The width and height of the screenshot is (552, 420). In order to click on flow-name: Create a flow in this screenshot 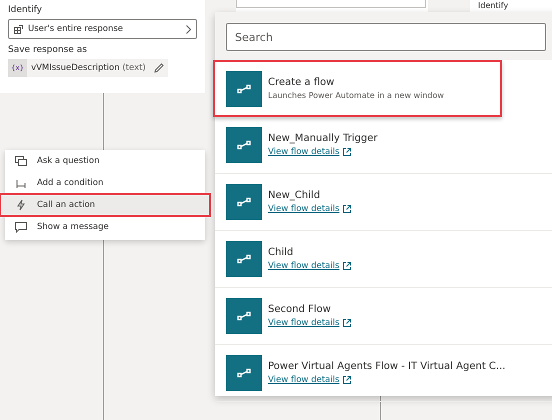, I will do `click(302, 82)`.